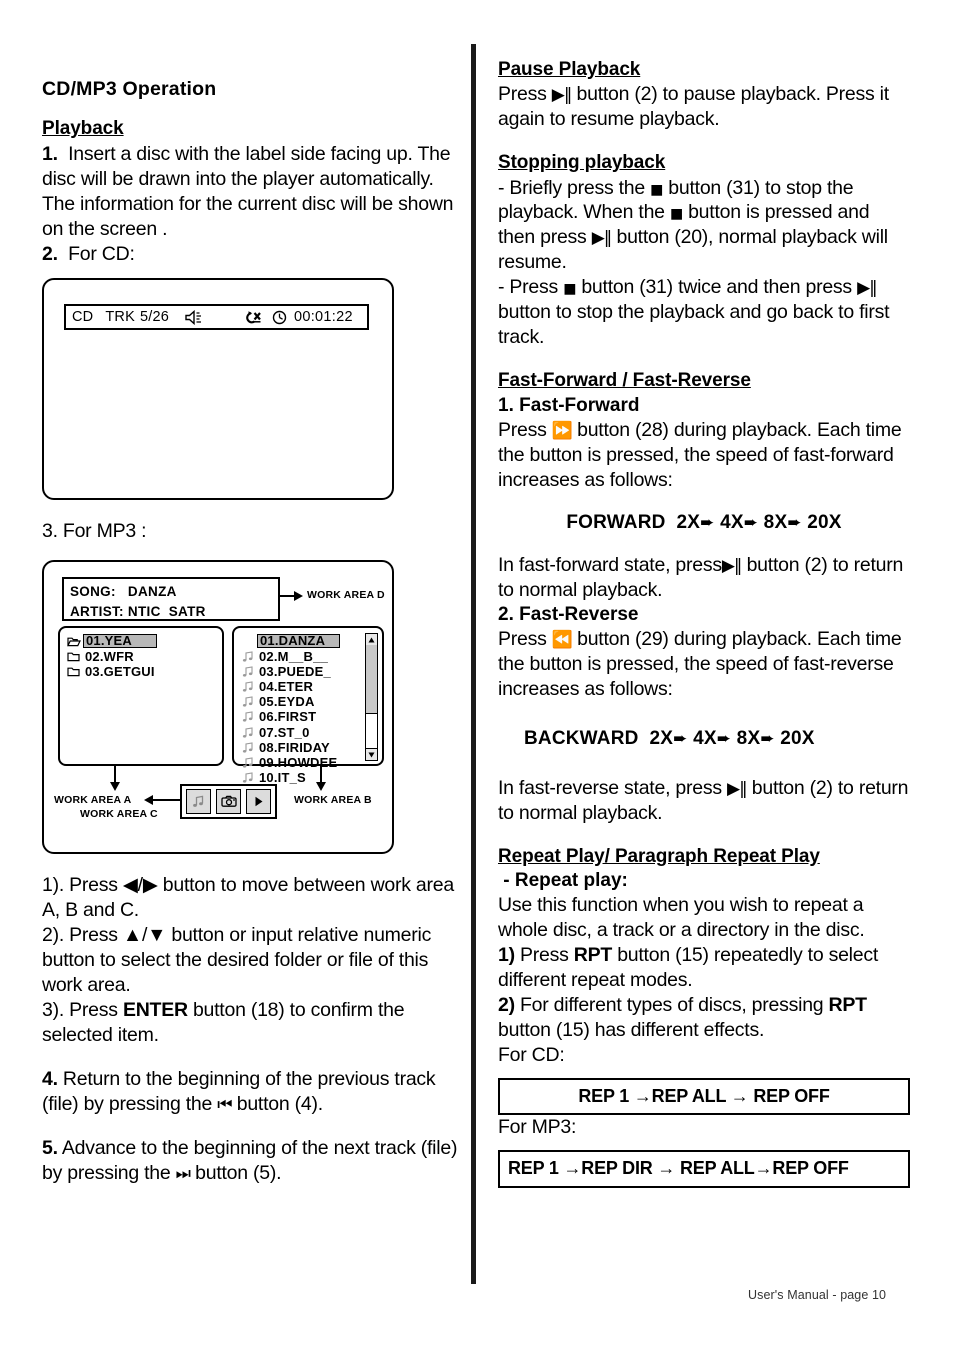 This screenshot has height=1352, width=954. What do you see at coordinates (258, 802) in the screenshot?
I see `play-button` at bounding box center [258, 802].